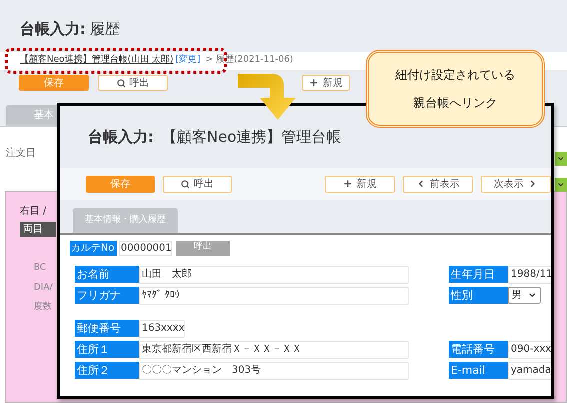 This screenshot has height=403, width=567. What do you see at coordinates (478, 370) in the screenshot?
I see `field-label: E-mail` at bounding box center [478, 370].